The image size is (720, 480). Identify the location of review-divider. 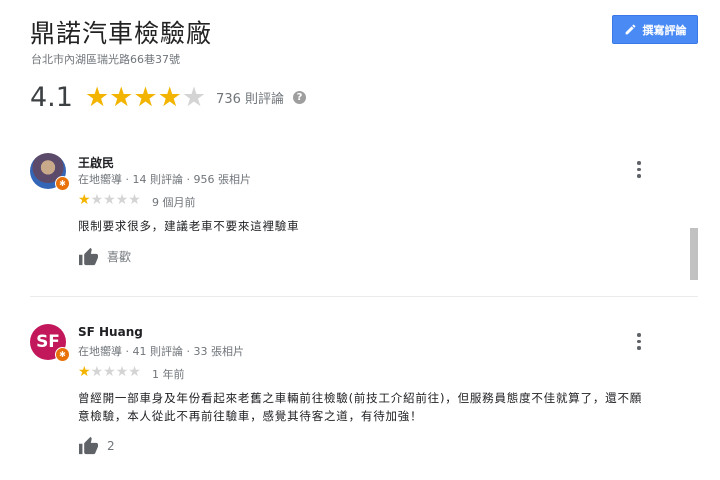
(364, 296).